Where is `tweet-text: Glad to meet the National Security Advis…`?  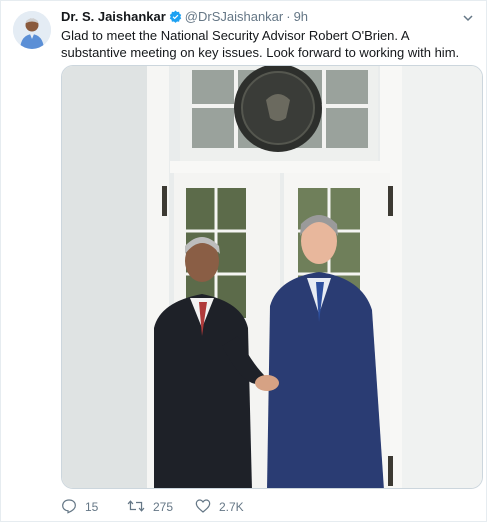 tweet-text: Glad to meet the National Security Advis… is located at coordinates (260, 44).